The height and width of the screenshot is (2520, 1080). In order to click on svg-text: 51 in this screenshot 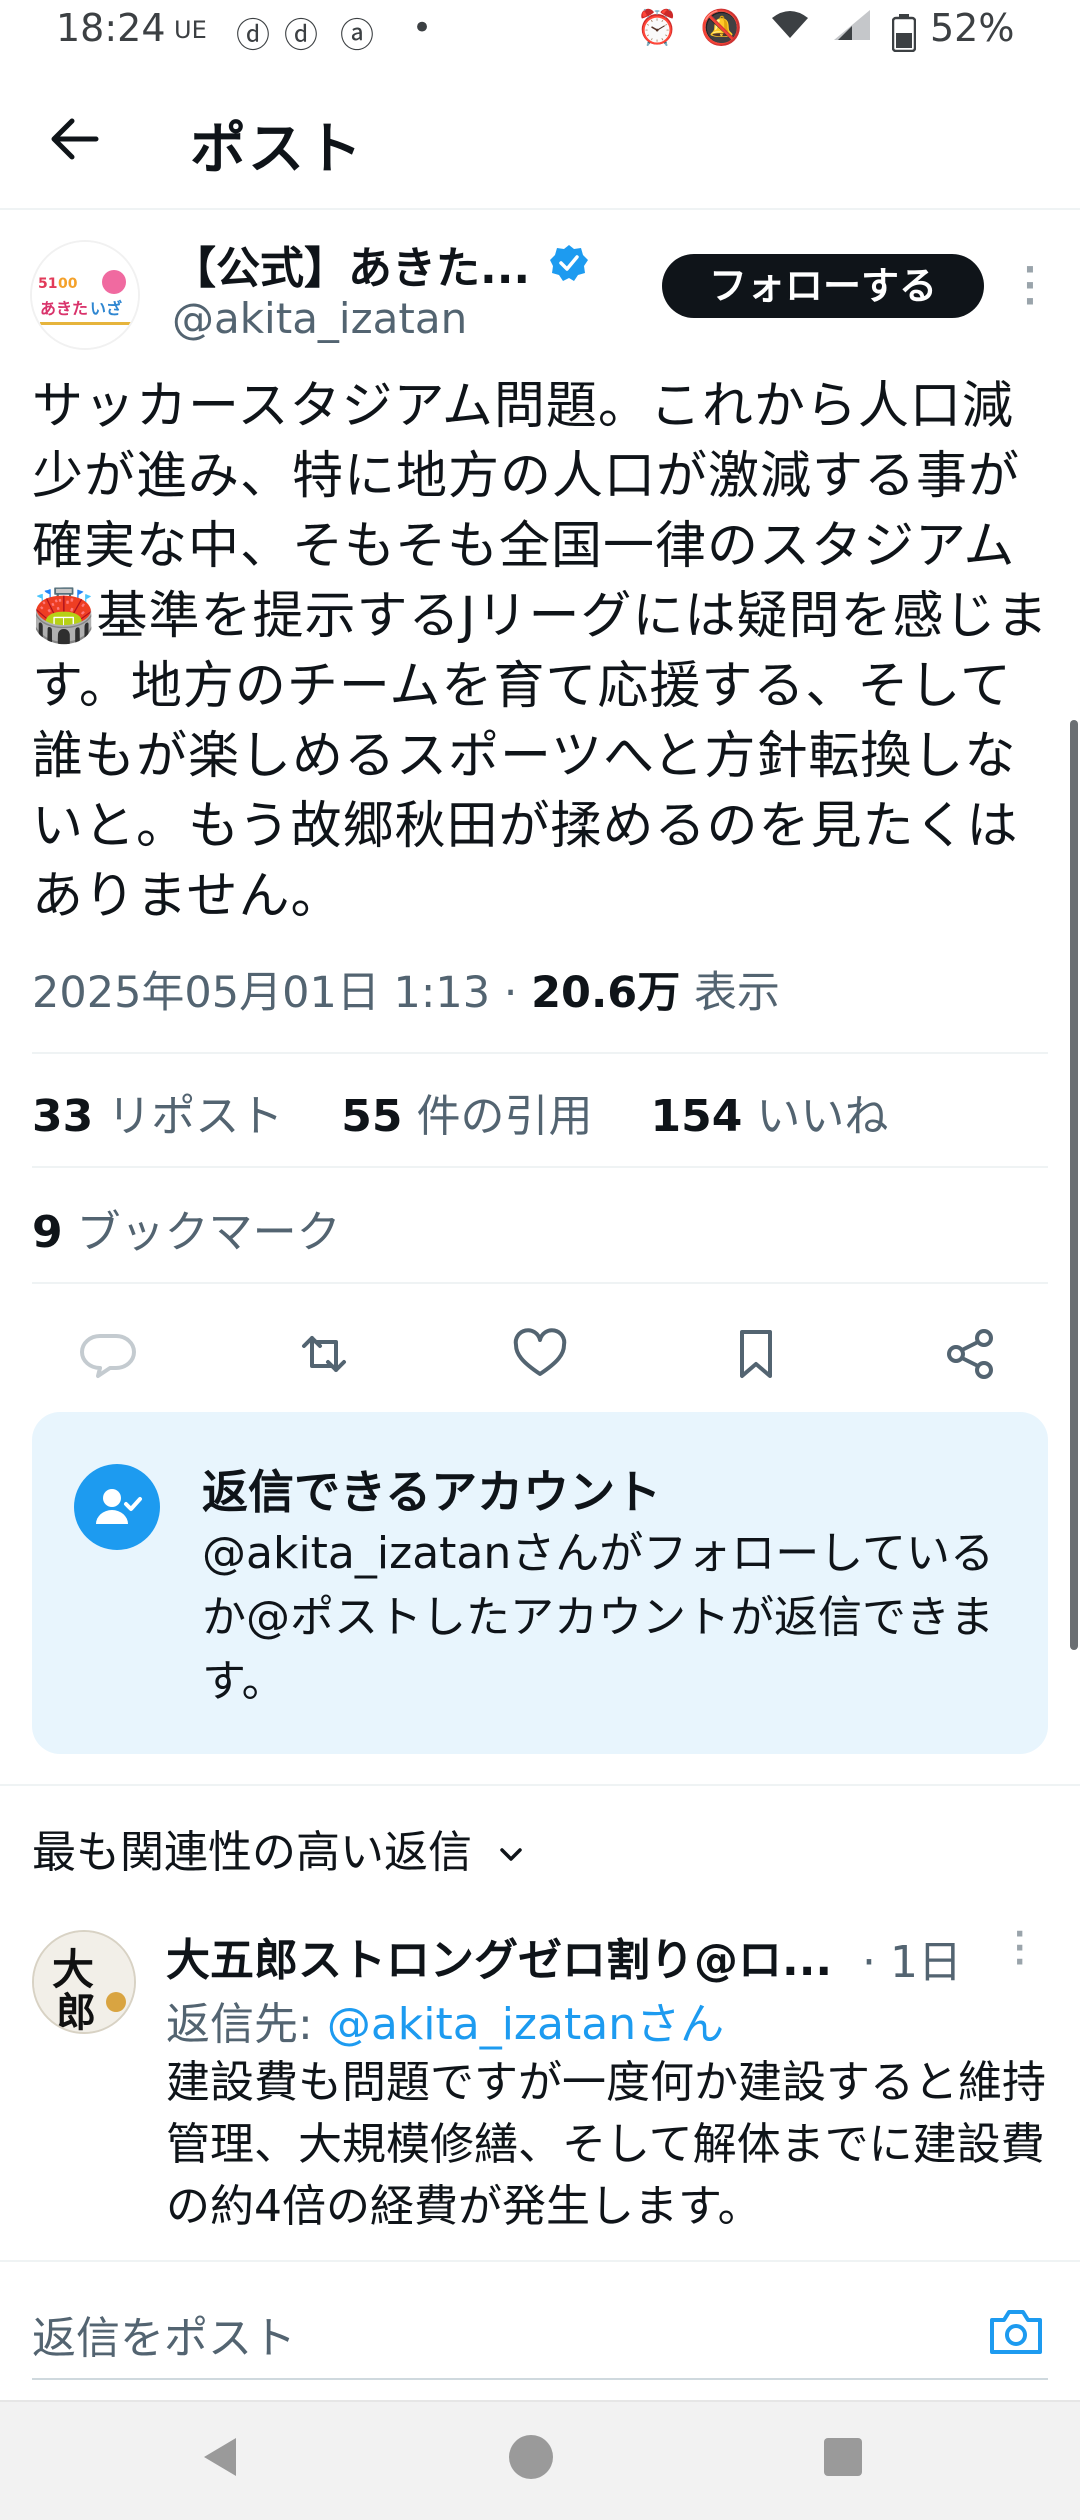, I will do `click(47, 284)`.